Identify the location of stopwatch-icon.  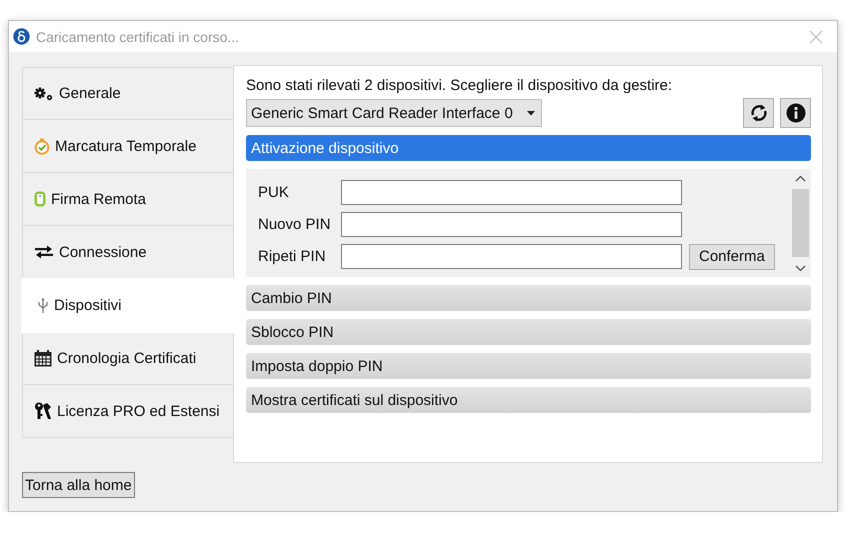
(42, 146).